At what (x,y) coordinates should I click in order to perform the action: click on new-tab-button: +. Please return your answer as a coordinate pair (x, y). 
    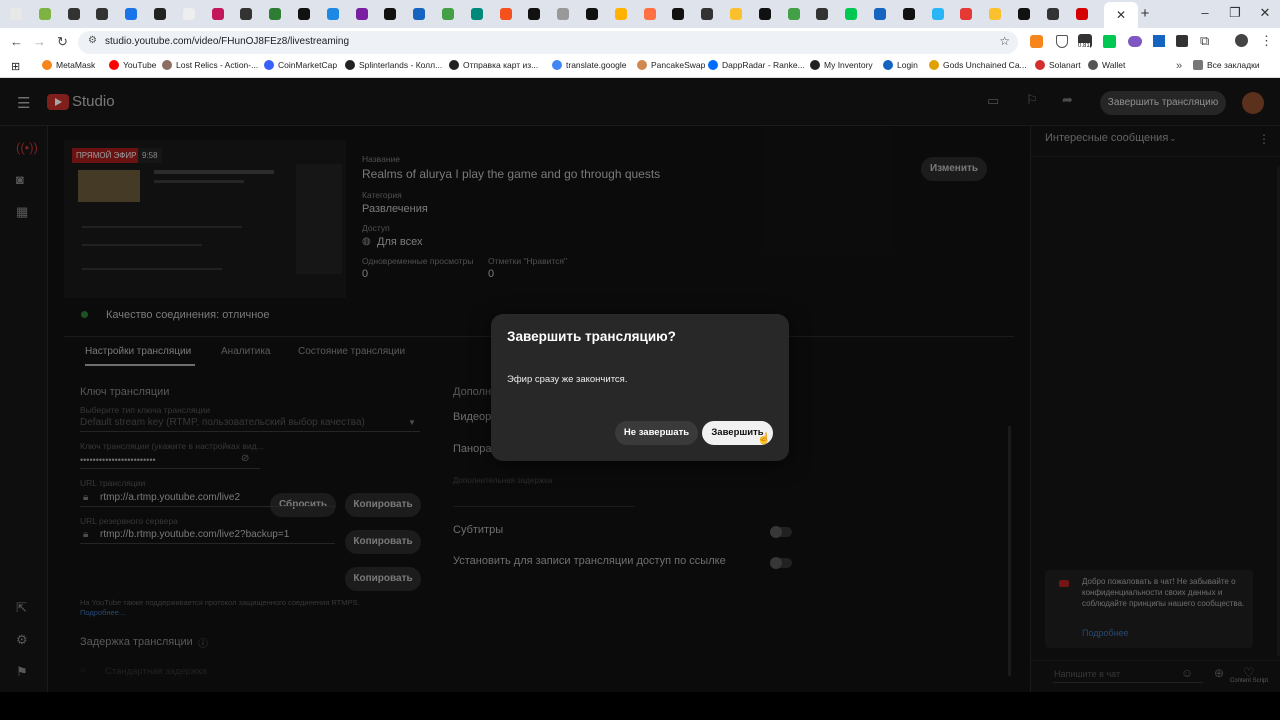
    Looking at the image, I should click on (1145, 13).